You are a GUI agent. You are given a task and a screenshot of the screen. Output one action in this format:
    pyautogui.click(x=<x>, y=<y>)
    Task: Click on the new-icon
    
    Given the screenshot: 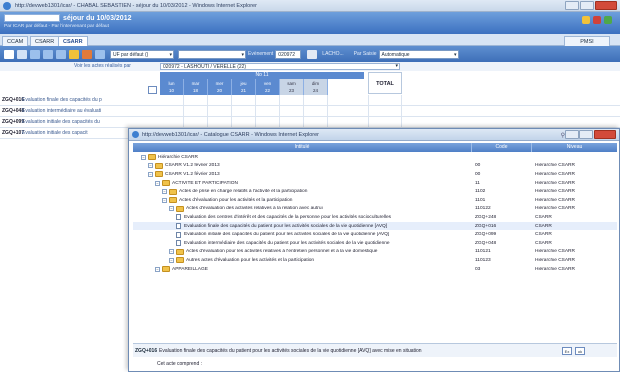 What is the action you would take?
    pyautogui.click(x=9, y=54)
    